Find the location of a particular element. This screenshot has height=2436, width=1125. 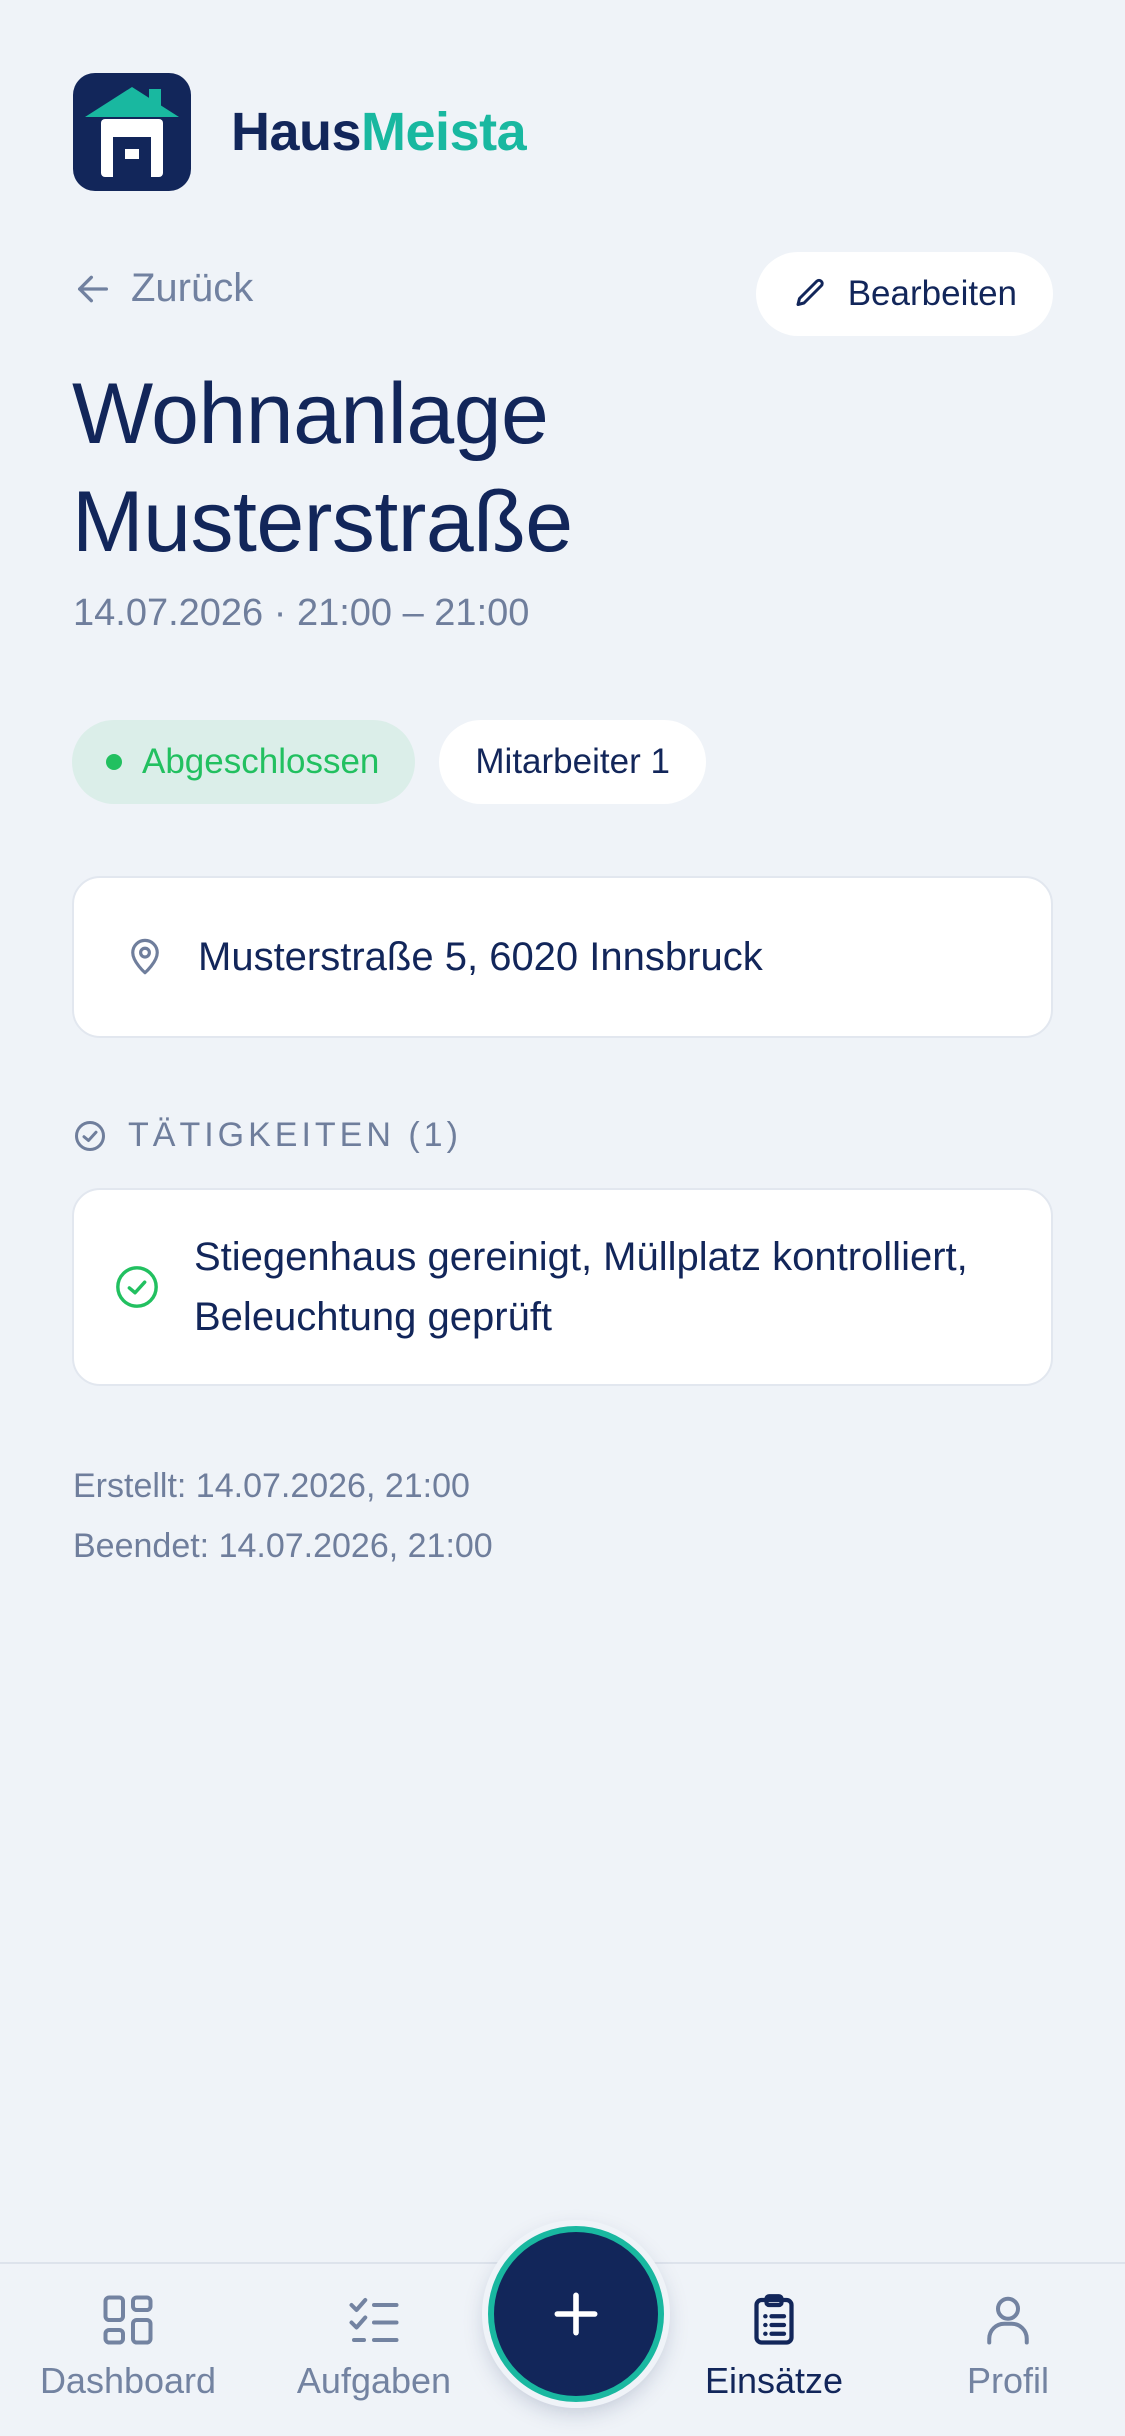

nav-label-dashboard: Dashboard is located at coordinates (128, 2380).